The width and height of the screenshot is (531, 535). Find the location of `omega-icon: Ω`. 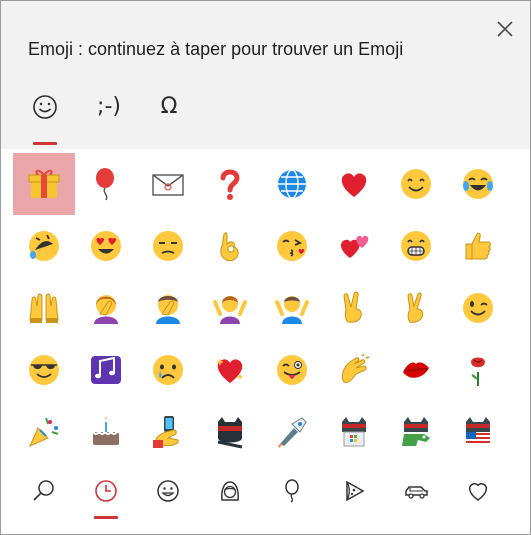

omega-icon: Ω is located at coordinates (169, 106).